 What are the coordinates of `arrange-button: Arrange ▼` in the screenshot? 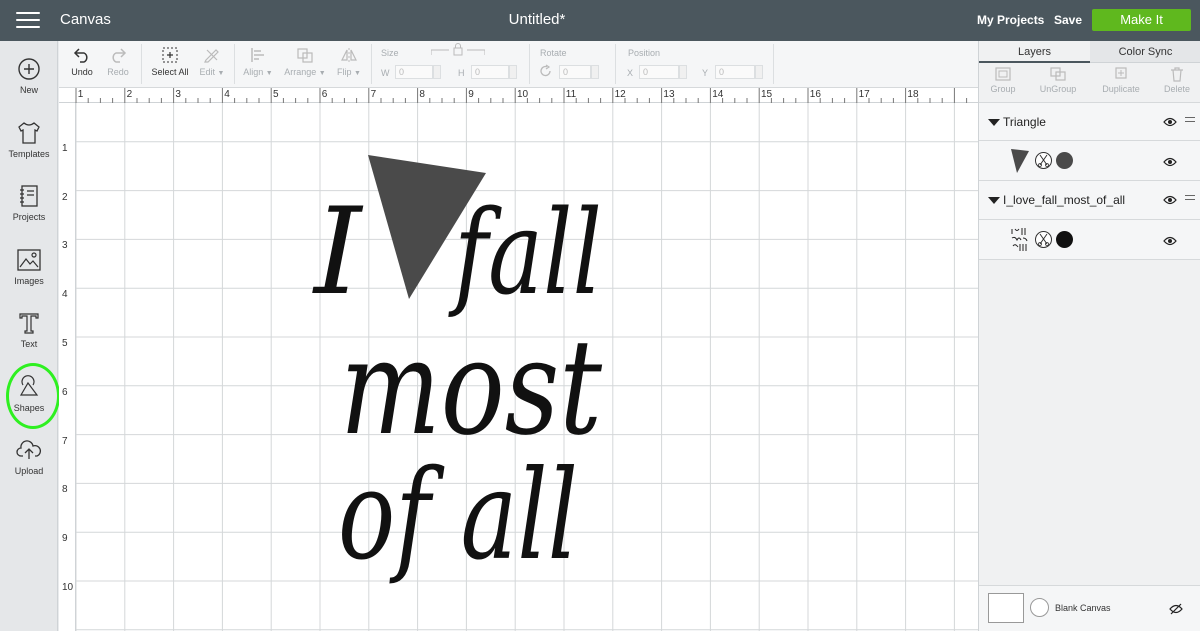 It's located at (305, 62).